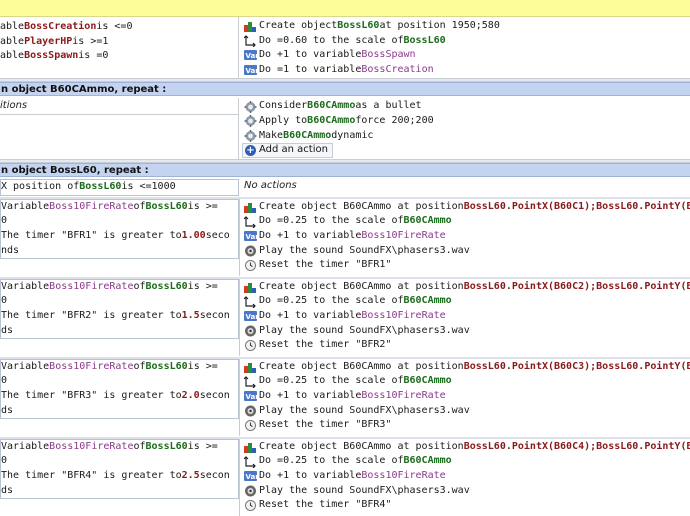 Image resolution: width=690 pixels, height=516 pixels. Describe the element at coordinates (403, 235) in the screenshot. I see `text-segment: Boss10FireRate` at that location.